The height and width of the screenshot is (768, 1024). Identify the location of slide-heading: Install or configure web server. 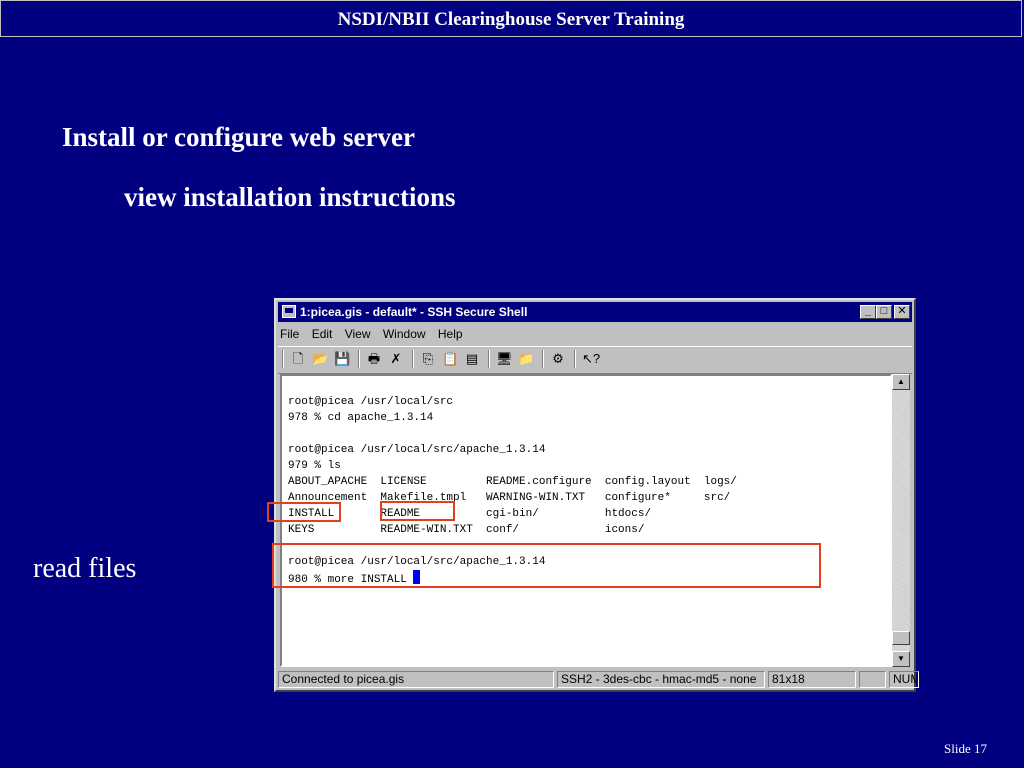
(238, 137).